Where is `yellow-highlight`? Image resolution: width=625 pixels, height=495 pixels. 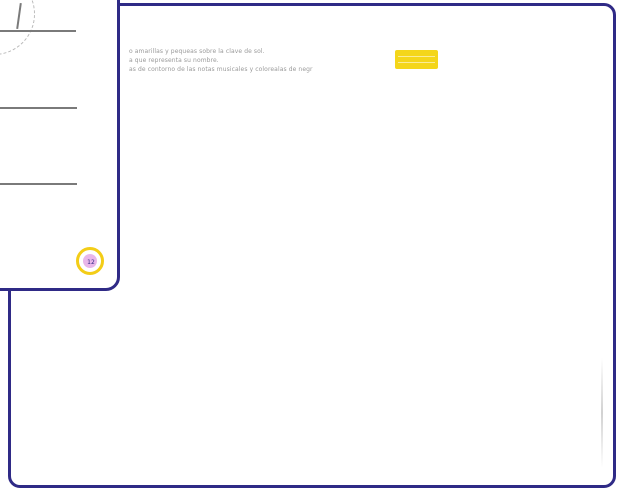 yellow-highlight is located at coordinates (416, 59).